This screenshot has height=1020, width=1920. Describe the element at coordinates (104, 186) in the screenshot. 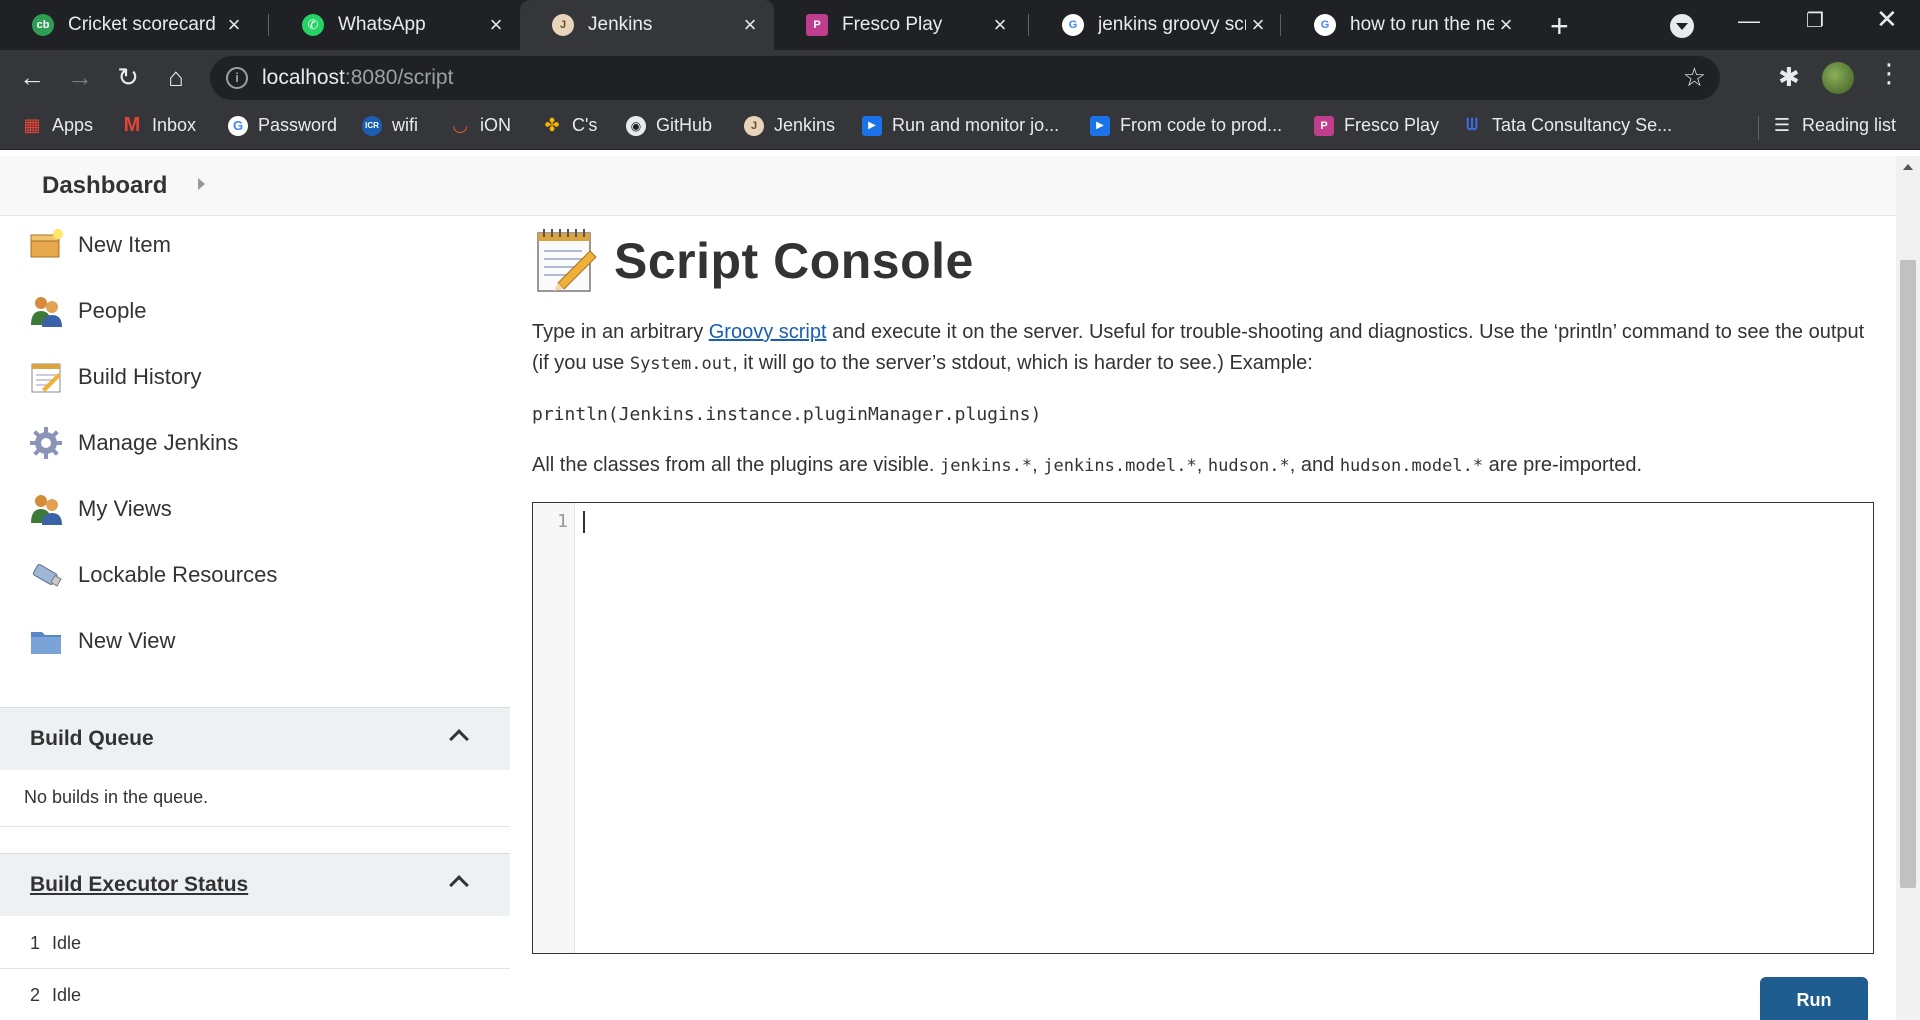

I see `breadcrumb-dashboard: Dashboard` at that location.